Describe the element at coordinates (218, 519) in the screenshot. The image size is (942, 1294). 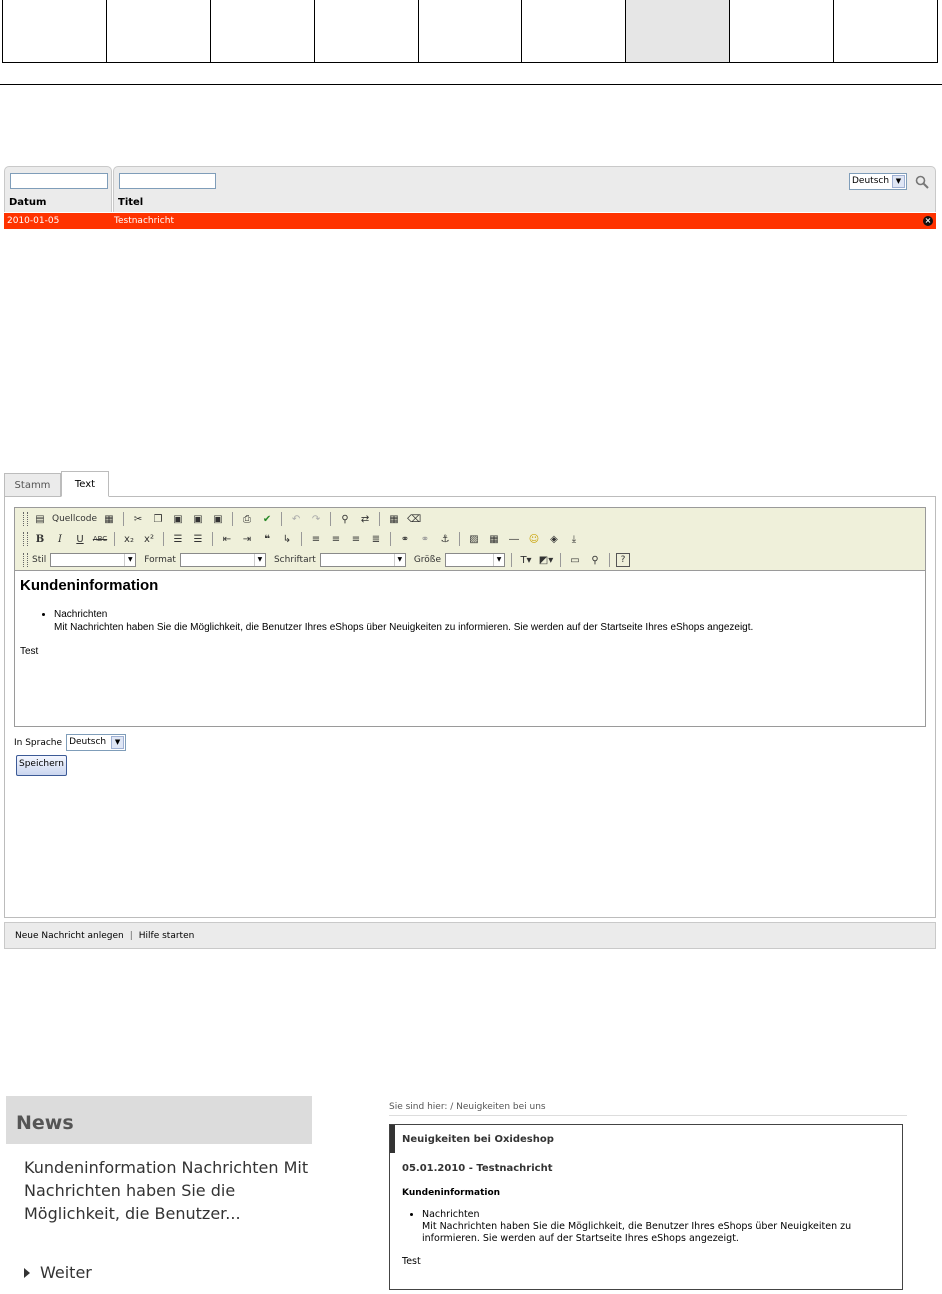
I see `paste-word-icon: ▣` at that location.